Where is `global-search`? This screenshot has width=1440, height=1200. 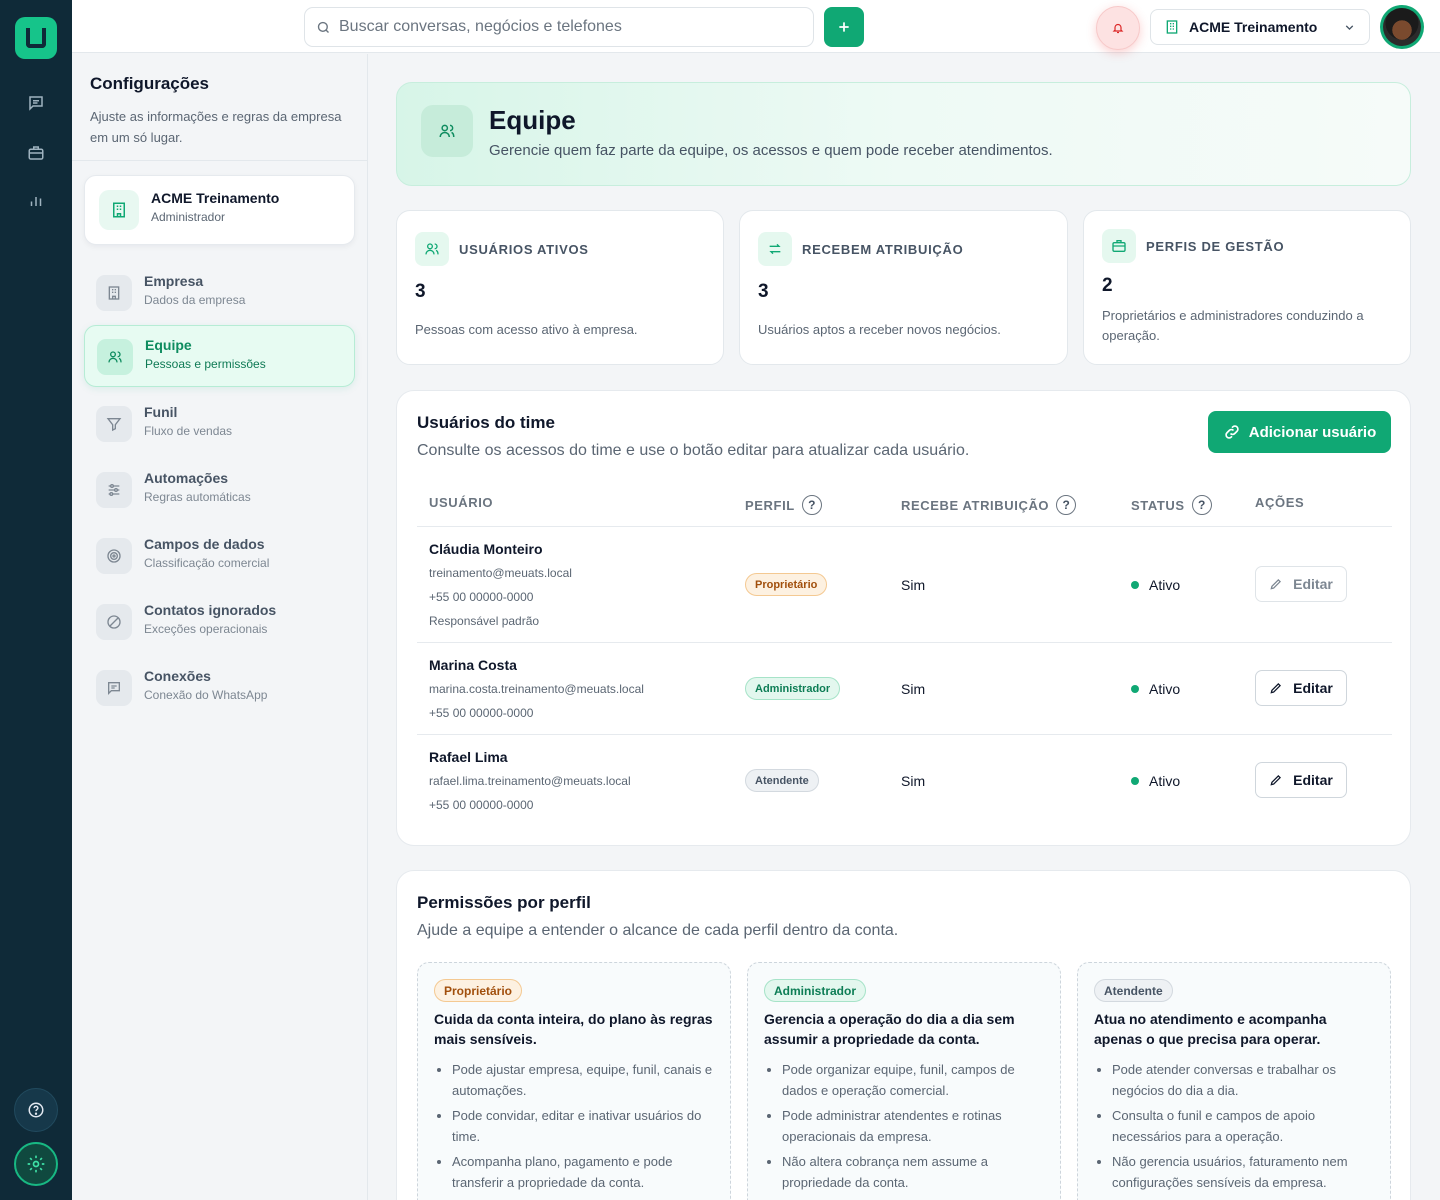
global-search is located at coordinates (559, 27).